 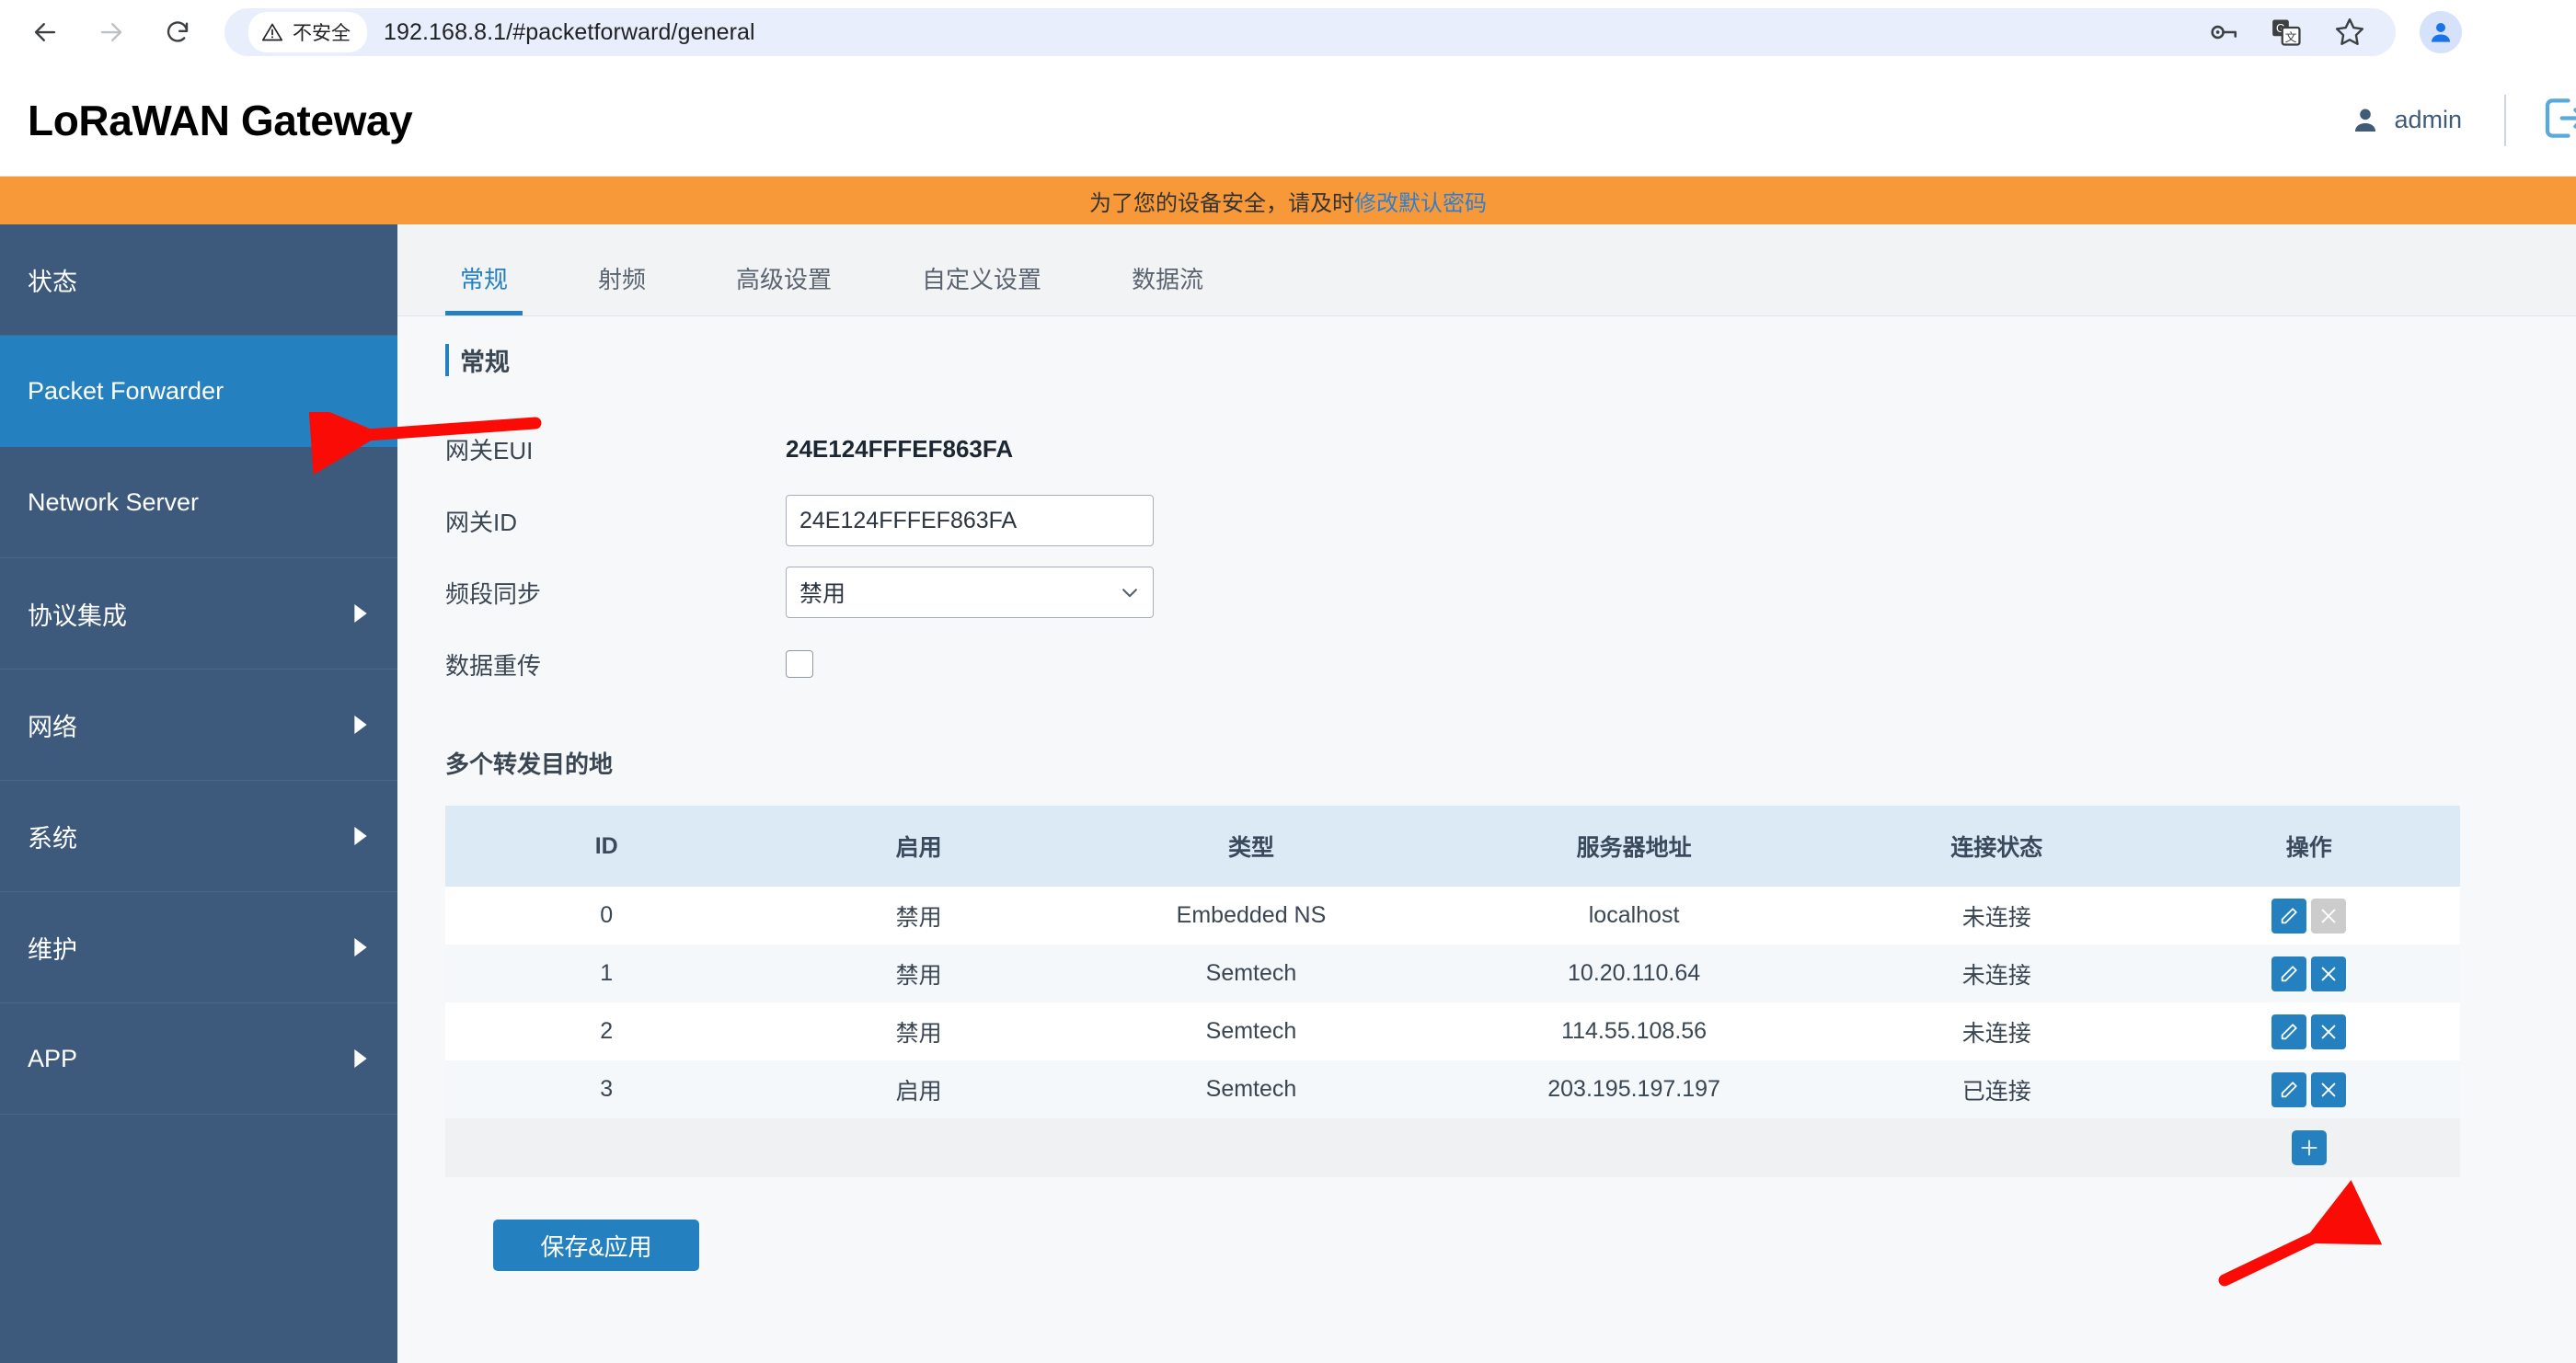 What do you see at coordinates (198, 947) in the screenshot?
I see `sidebar-item-maintenance: 维护` at bounding box center [198, 947].